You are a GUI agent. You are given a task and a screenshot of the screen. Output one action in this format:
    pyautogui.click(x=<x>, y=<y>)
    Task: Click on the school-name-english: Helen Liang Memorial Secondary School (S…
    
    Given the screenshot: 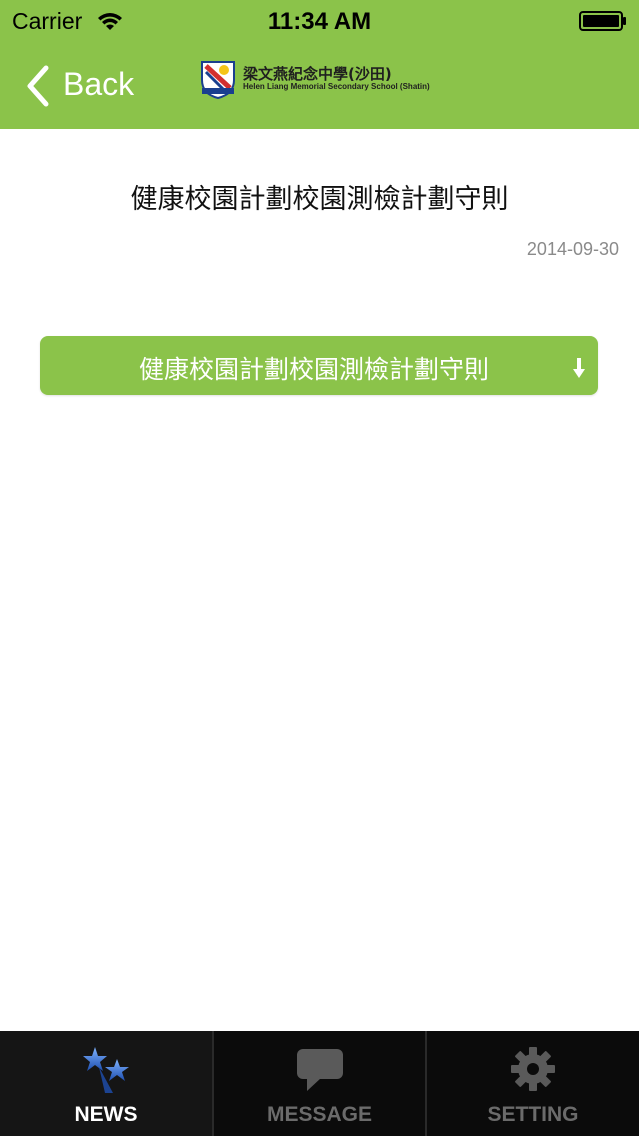 What is the action you would take?
    pyautogui.click(x=336, y=86)
    